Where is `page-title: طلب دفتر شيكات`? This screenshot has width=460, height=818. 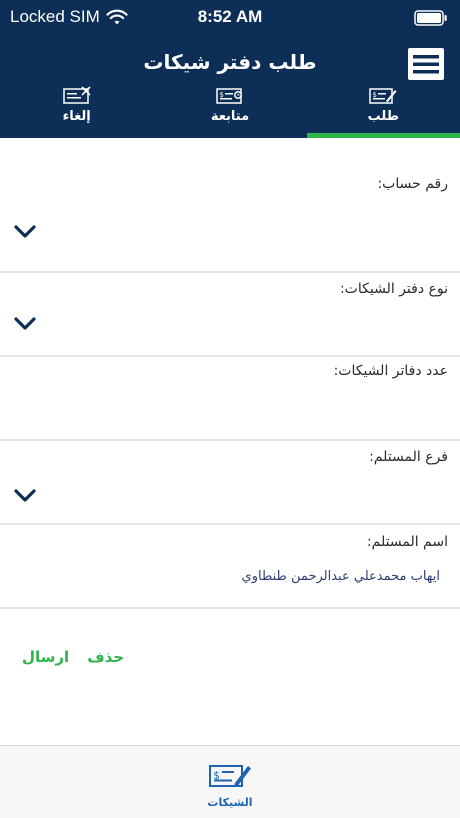
page-title: طلب دفتر شيكات is located at coordinates (230, 62).